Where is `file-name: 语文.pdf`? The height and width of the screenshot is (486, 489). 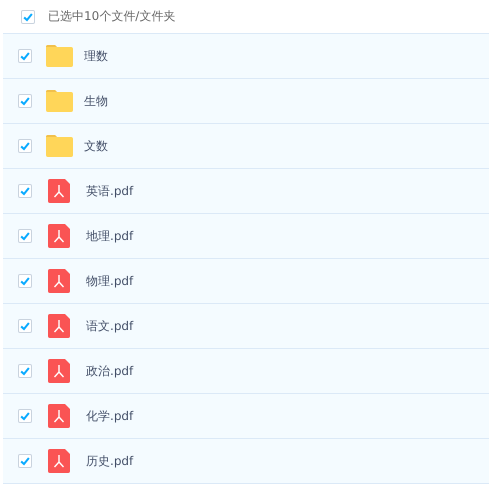
file-name: 语文.pdf is located at coordinates (110, 326).